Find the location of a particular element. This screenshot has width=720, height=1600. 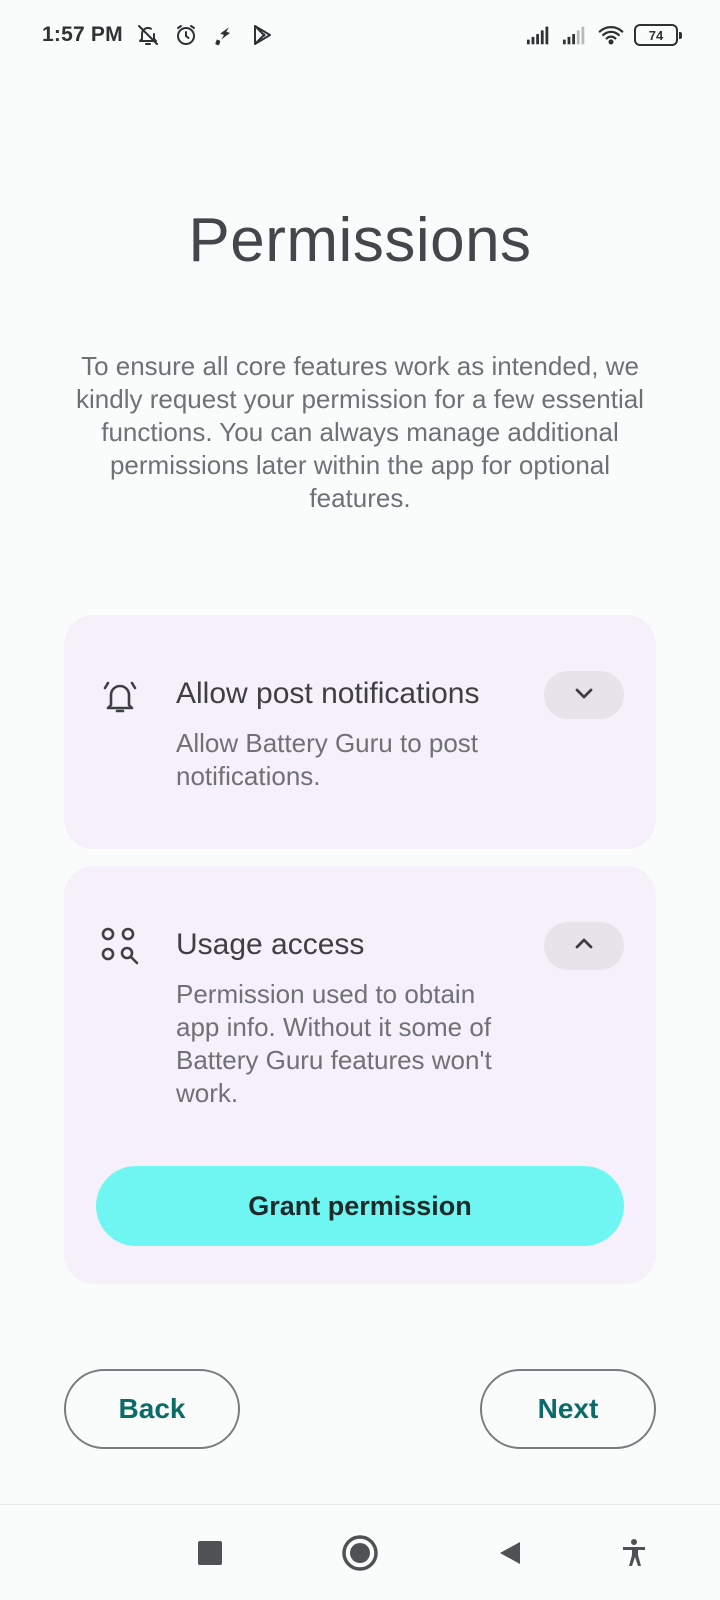

cell-signal-1-icon is located at coordinates (539, 35).